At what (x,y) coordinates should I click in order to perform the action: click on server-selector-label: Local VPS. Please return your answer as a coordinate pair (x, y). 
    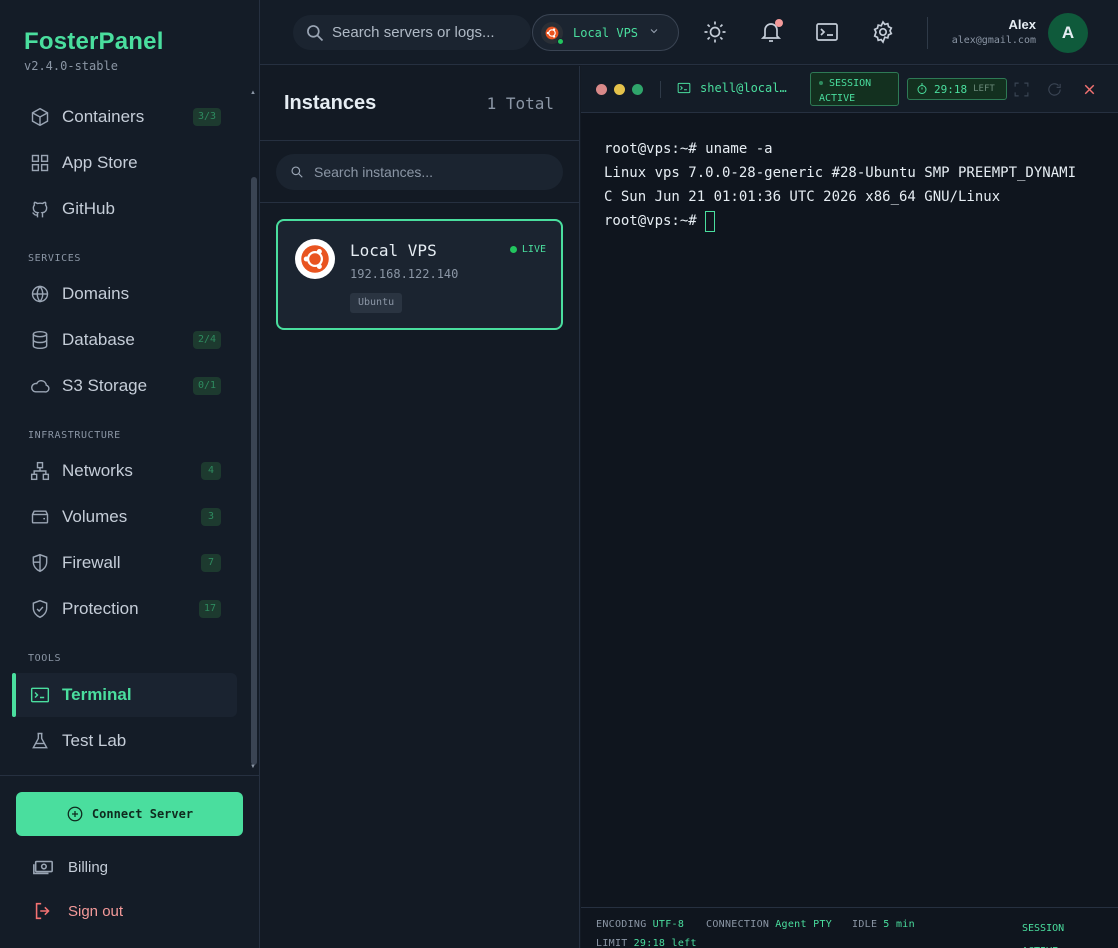
    Looking at the image, I should click on (606, 32).